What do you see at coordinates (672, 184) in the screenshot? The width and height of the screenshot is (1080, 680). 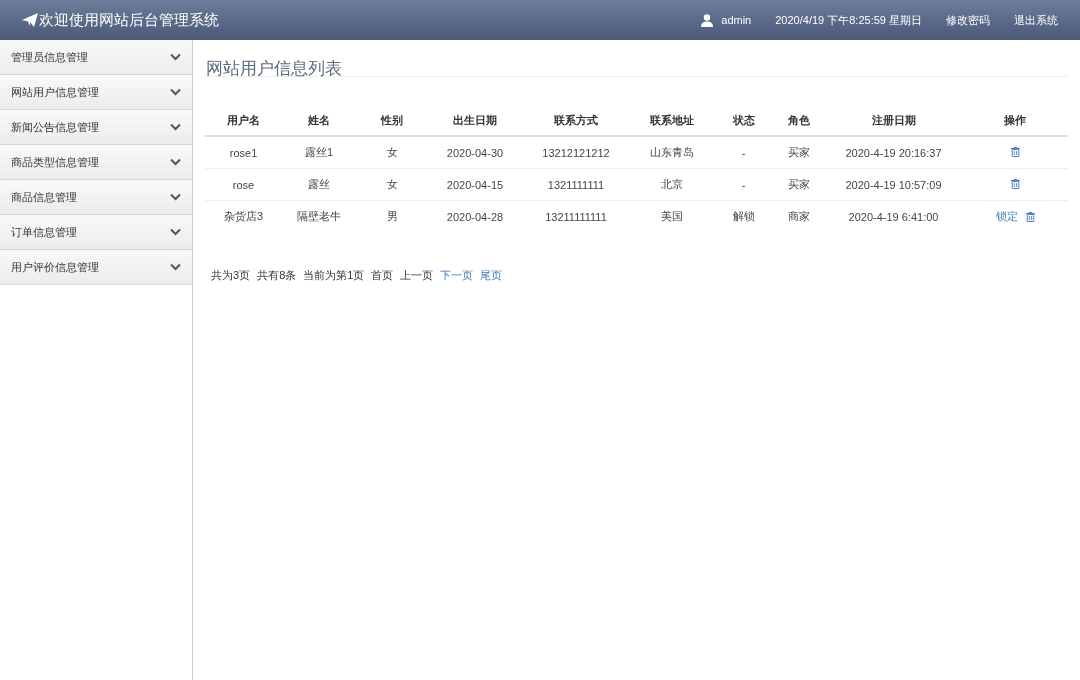 I see `table-cell: 北京` at bounding box center [672, 184].